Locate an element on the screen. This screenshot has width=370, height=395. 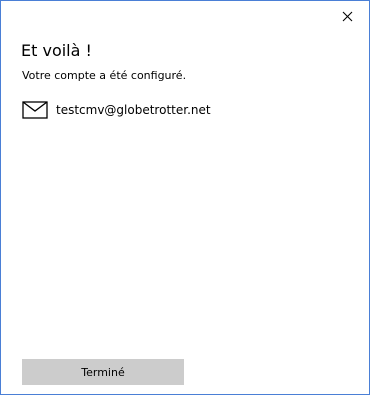
close-button is located at coordinates (347, 16).